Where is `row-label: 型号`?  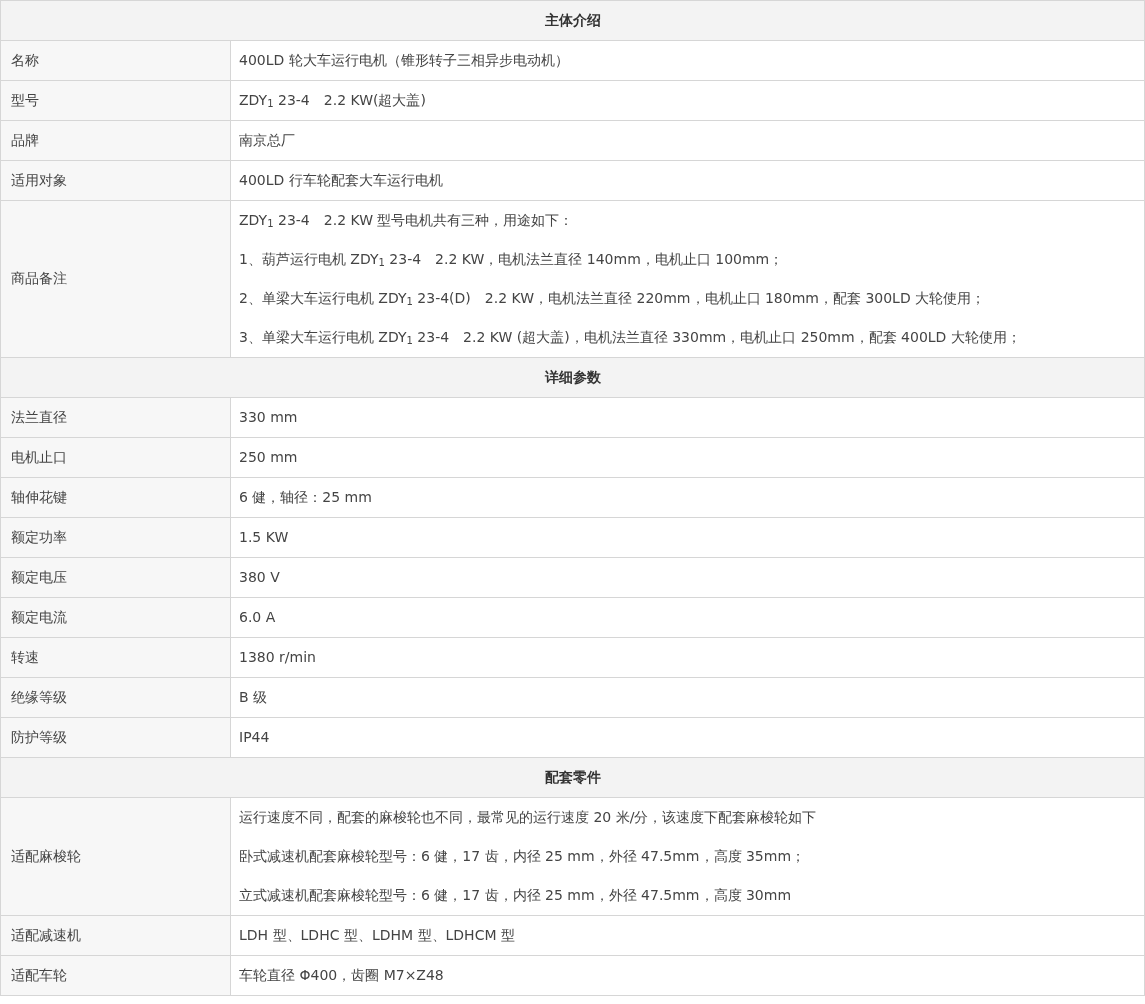 row-label: 型号 is located at coordinates (116, 101).